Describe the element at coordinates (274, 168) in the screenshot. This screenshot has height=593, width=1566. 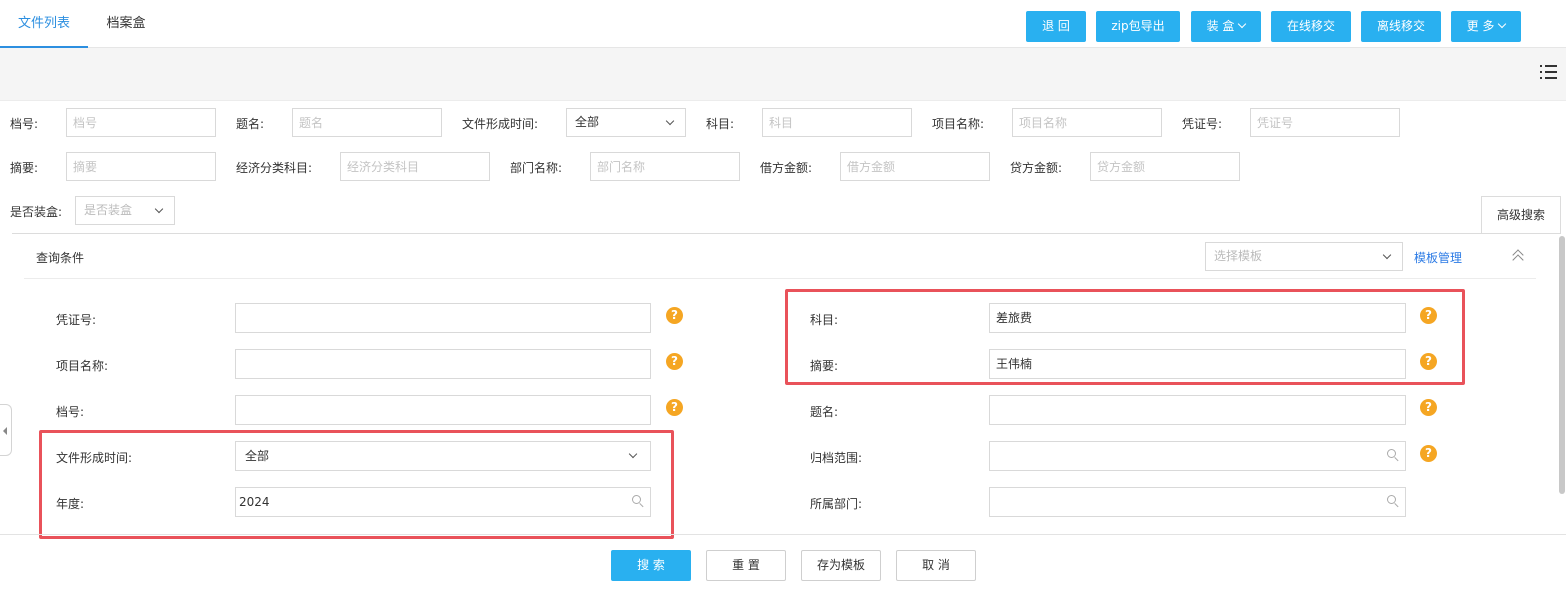
I see `econ-subject-label: 经济分类科目:` at that location.